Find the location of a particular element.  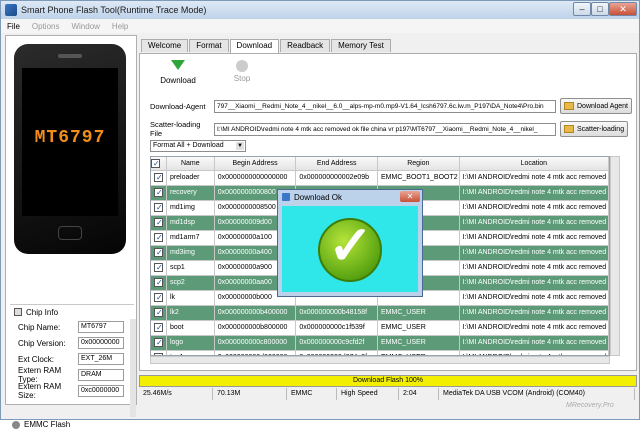

tab-memory-test: Memory Test is located at coordinates (361, 45).